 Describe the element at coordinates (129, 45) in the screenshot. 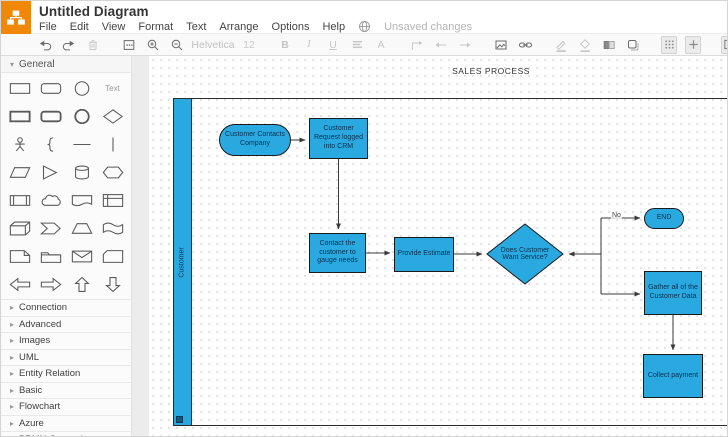

I see `zoom-fit-button` at that location.